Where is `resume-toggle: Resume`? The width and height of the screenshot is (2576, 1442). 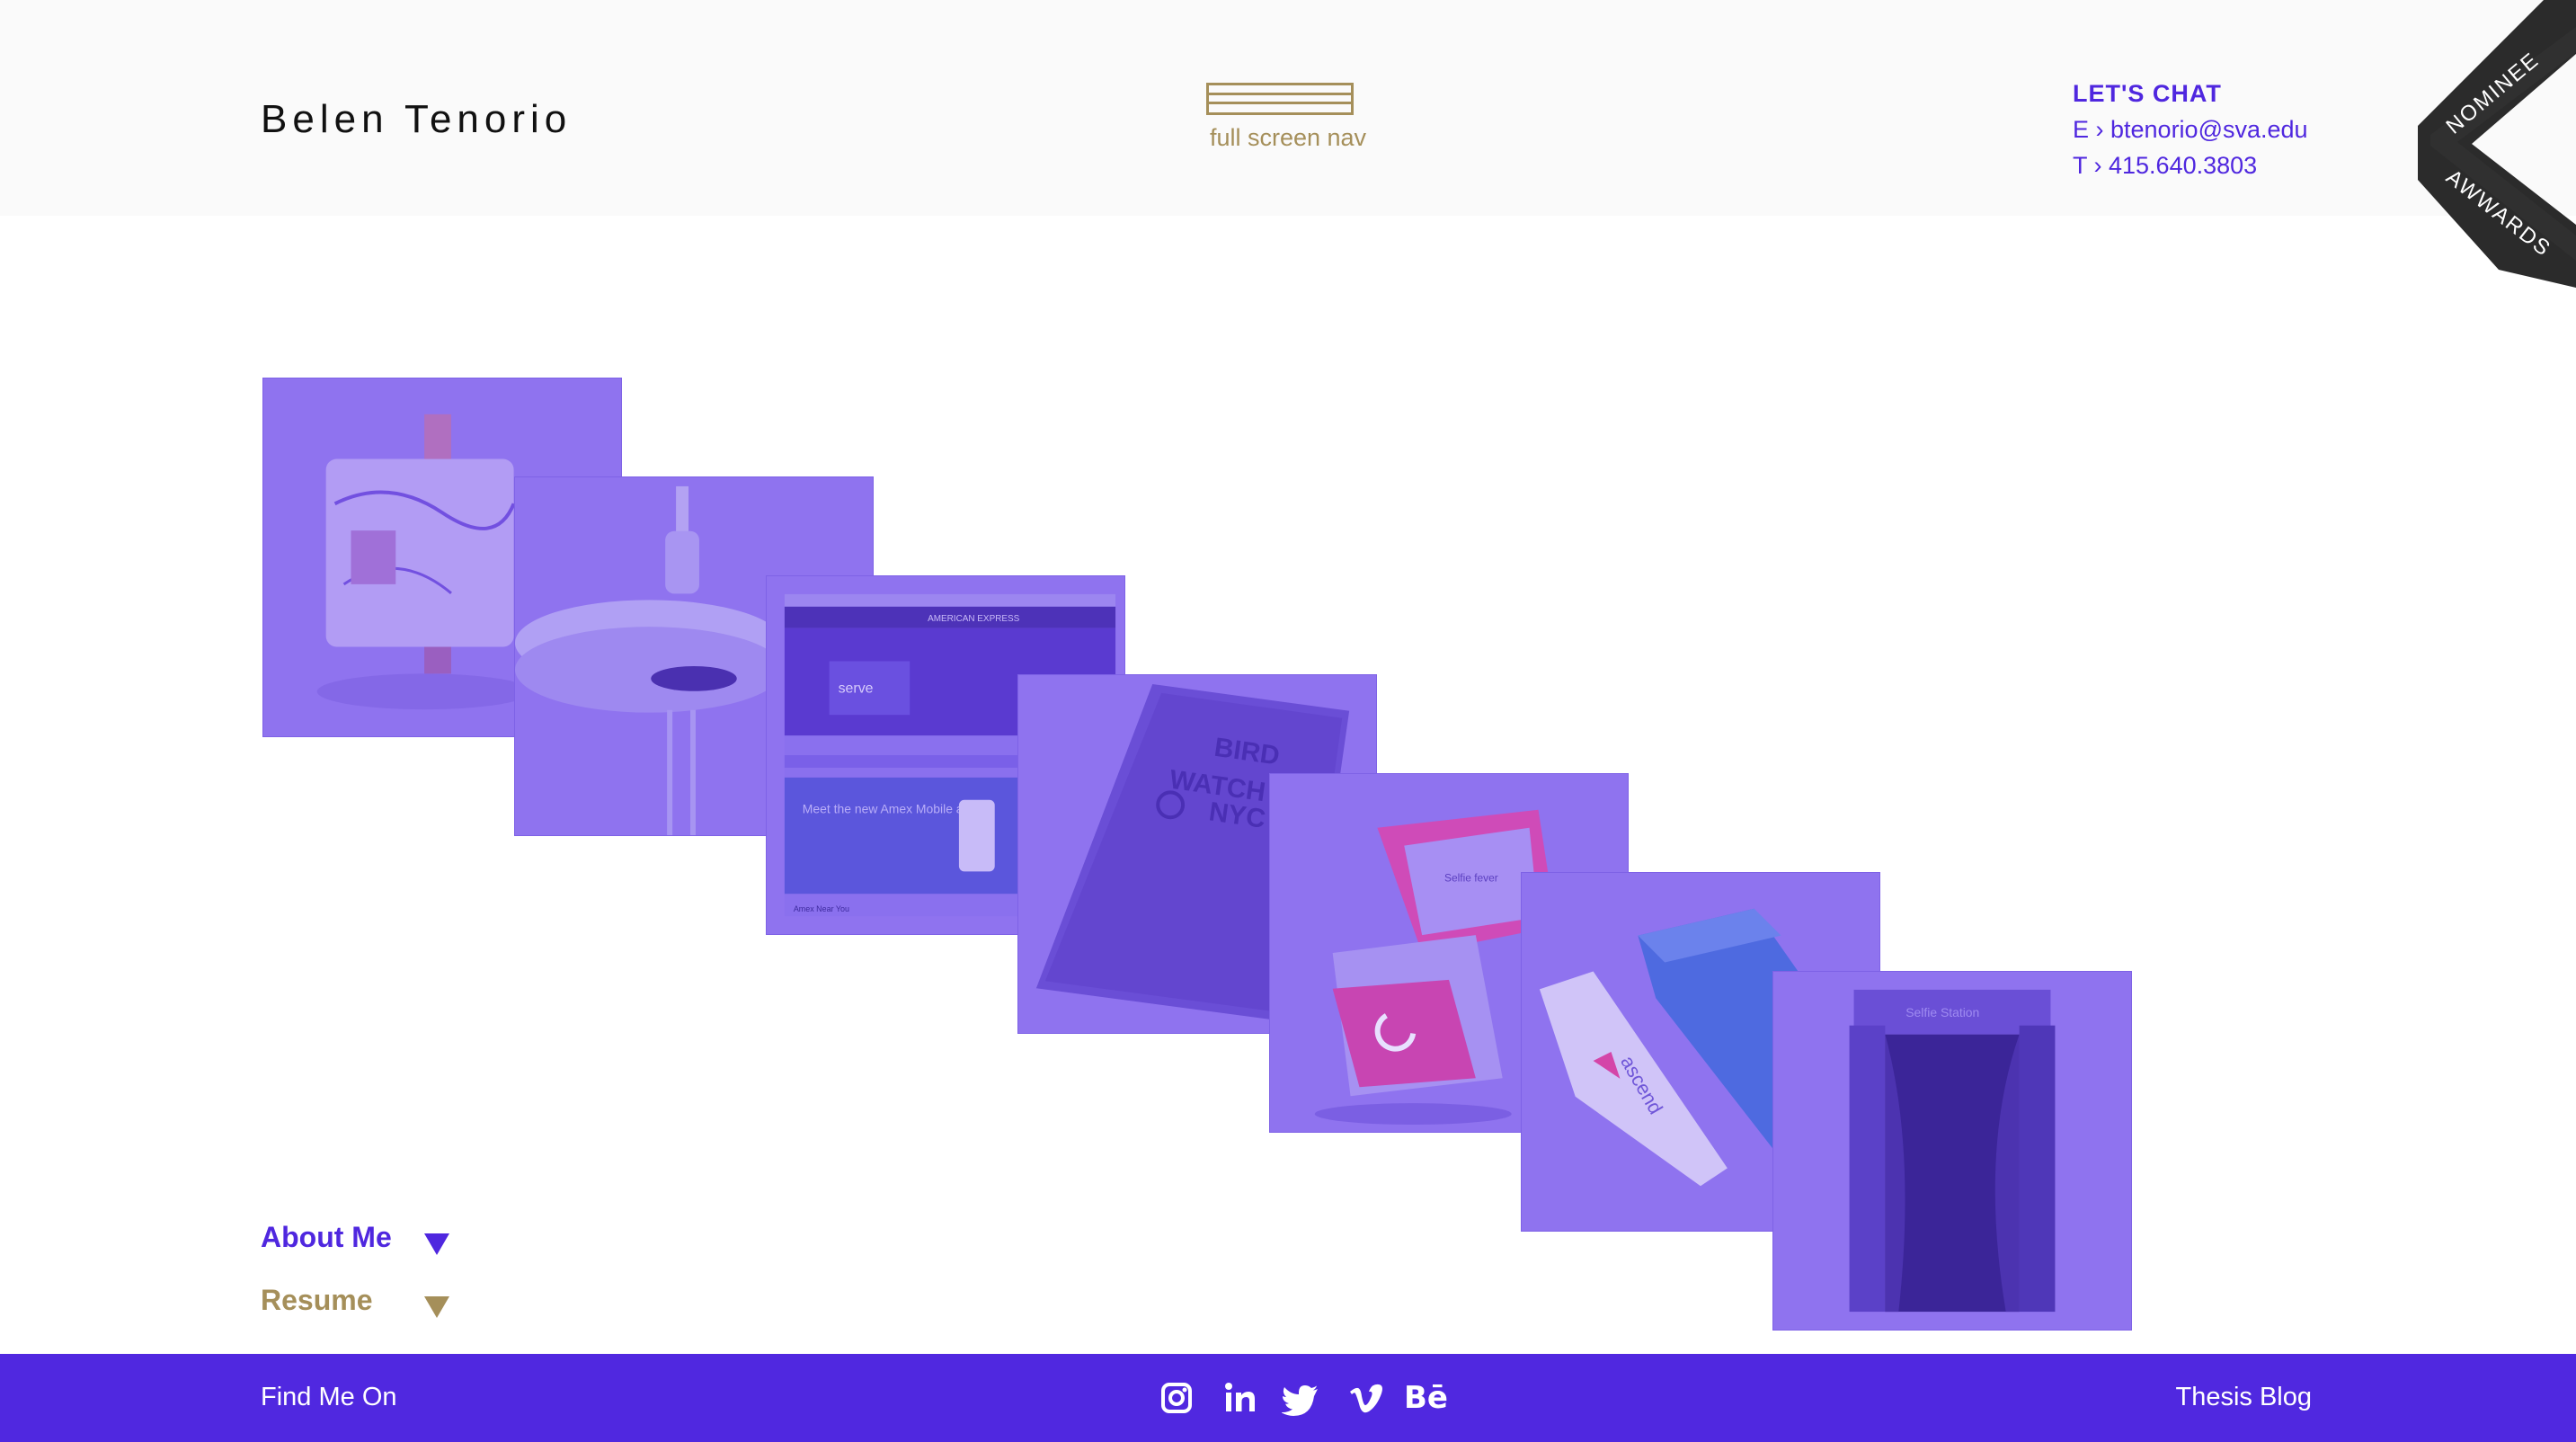 resume-toggle: Resume is located at coordinates (355, 1306).